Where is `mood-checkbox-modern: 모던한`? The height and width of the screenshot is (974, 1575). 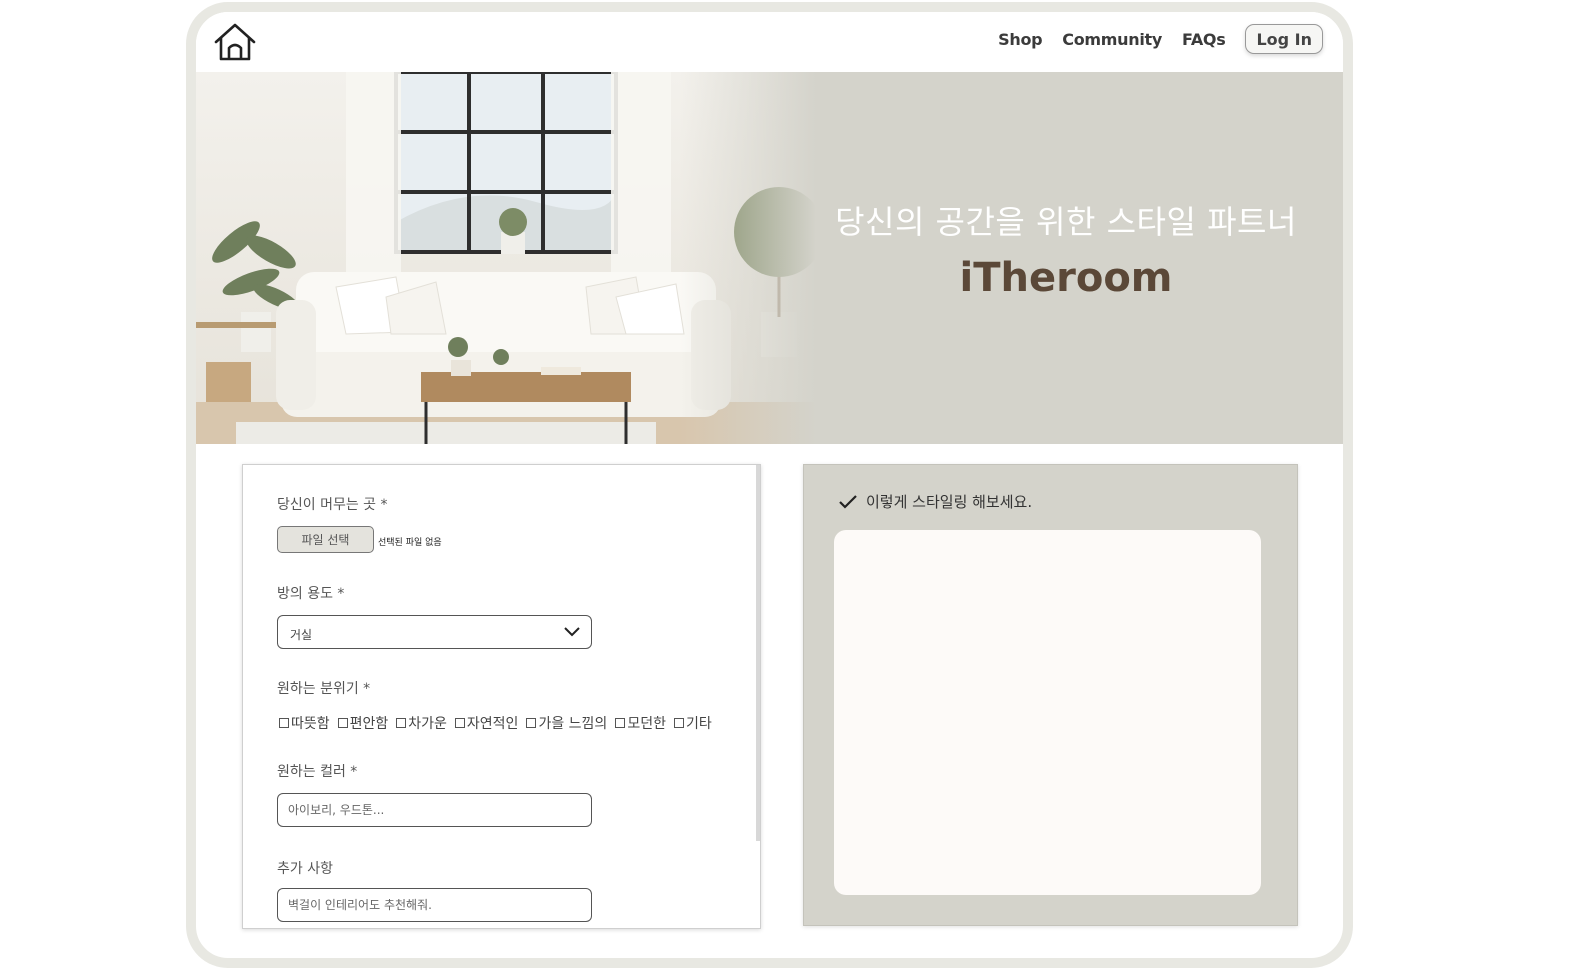
mood-checkbox-modern: 모던한 is located at coordinates (640, 723).